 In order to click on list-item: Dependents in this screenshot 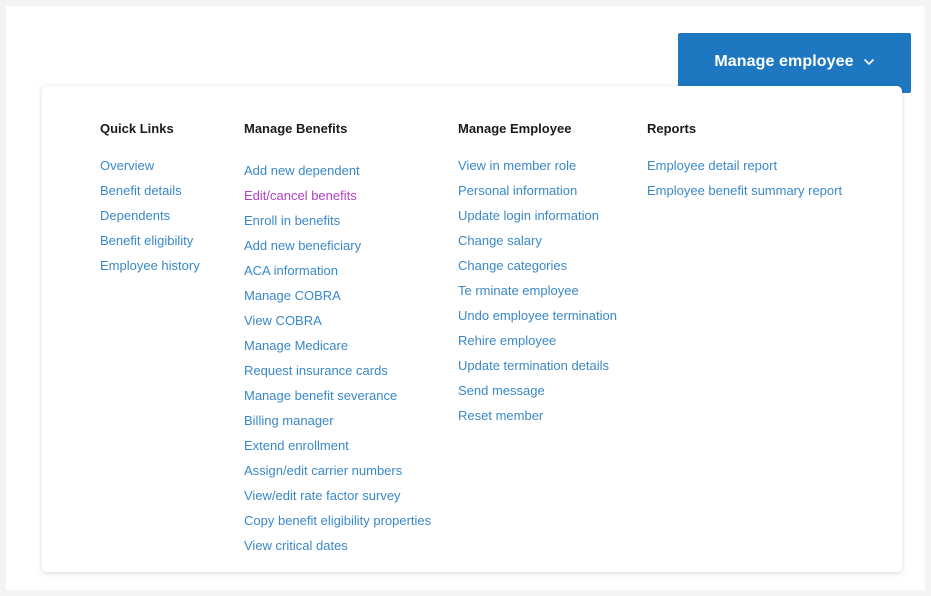, I will do `click(150, 215)`.